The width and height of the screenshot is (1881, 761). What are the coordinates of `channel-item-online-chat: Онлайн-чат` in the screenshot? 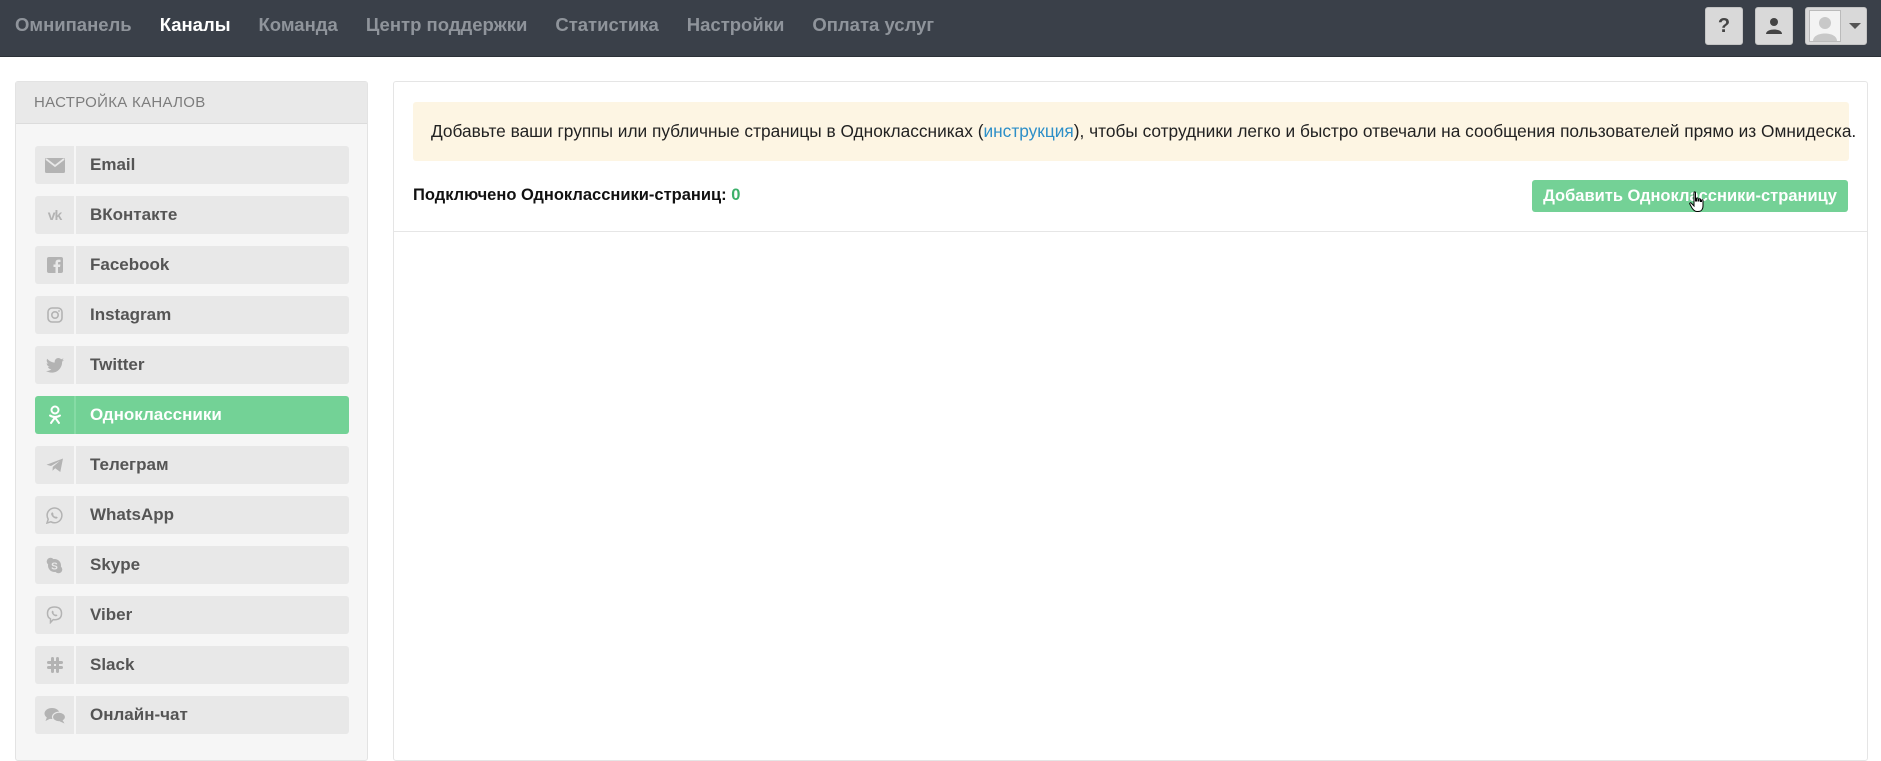 It's located at (192, 715).